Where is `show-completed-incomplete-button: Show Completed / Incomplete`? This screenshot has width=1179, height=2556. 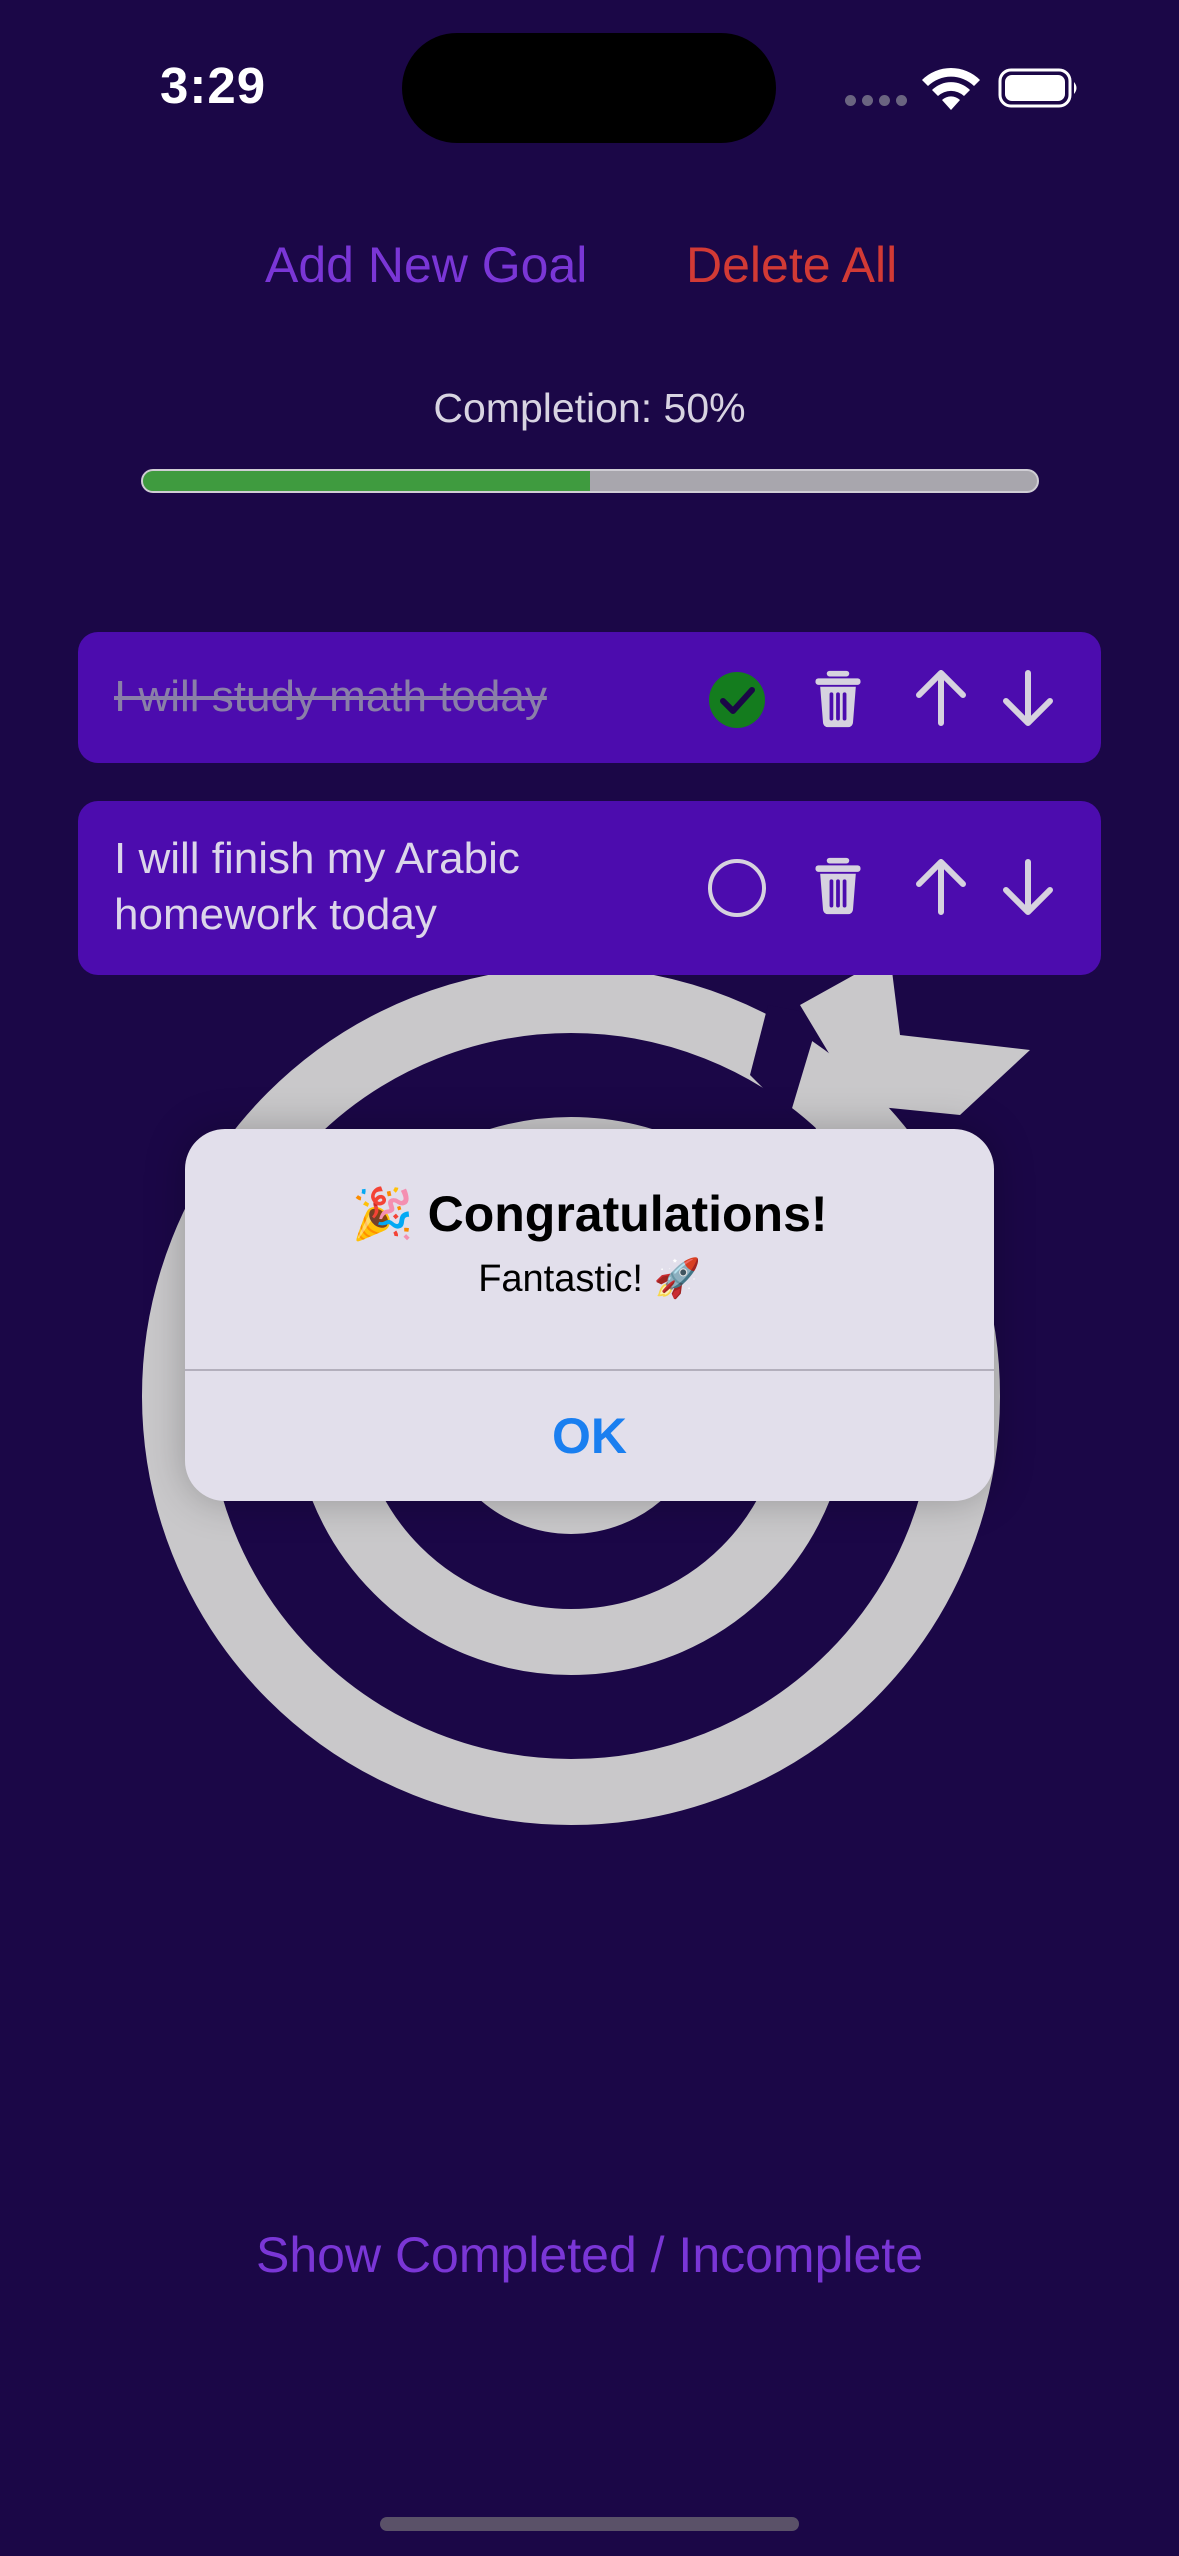 show-completed-incomplete-button: Show Completed / Incomplete is located at coordinates (589, 2255).